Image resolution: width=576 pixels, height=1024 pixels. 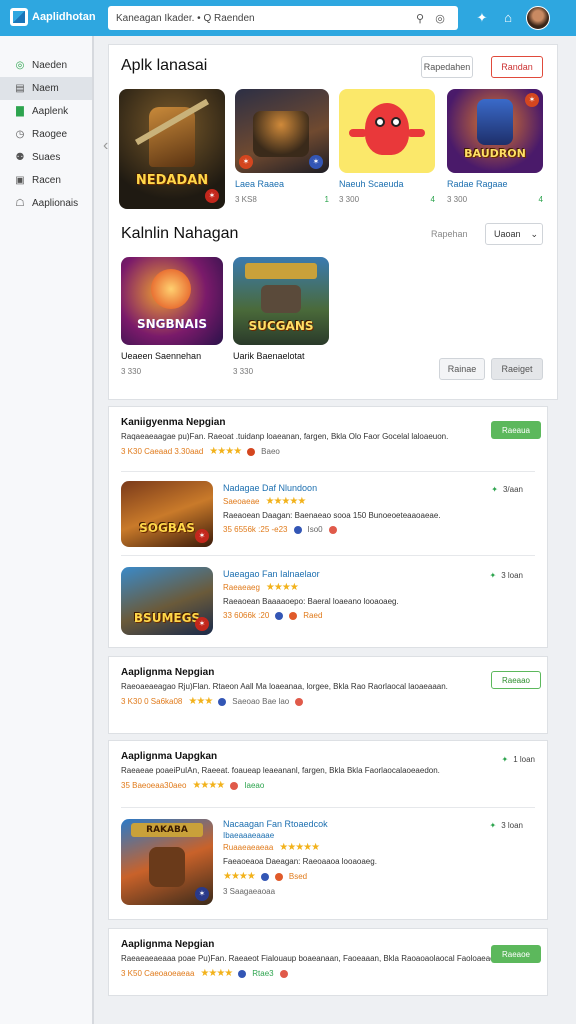 What do you see at coordinates (172, 324) in the screenshot?
I see `game-art-title: SNGBNAIS` at bounding box center [172, 324].